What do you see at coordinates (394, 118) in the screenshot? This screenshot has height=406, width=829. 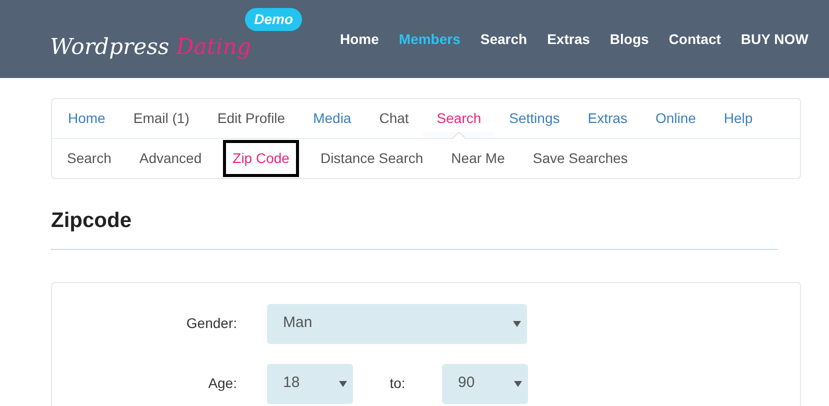 I see `menu-tab: Chat` at bounding box center [394, 118].